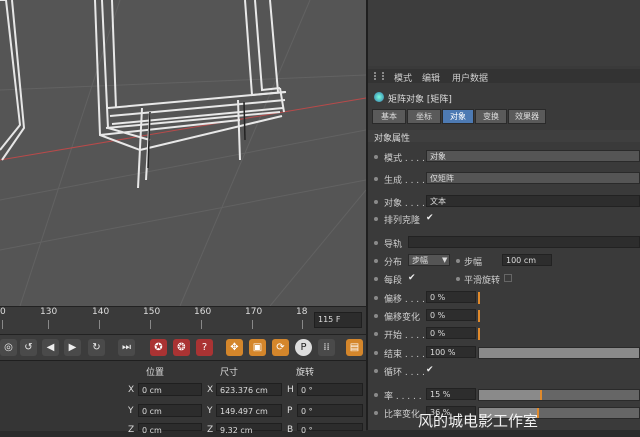  Describe the element at coordinates (445, 260) in the screenshot. I see `chevron-down-icon: ▼` at that location.